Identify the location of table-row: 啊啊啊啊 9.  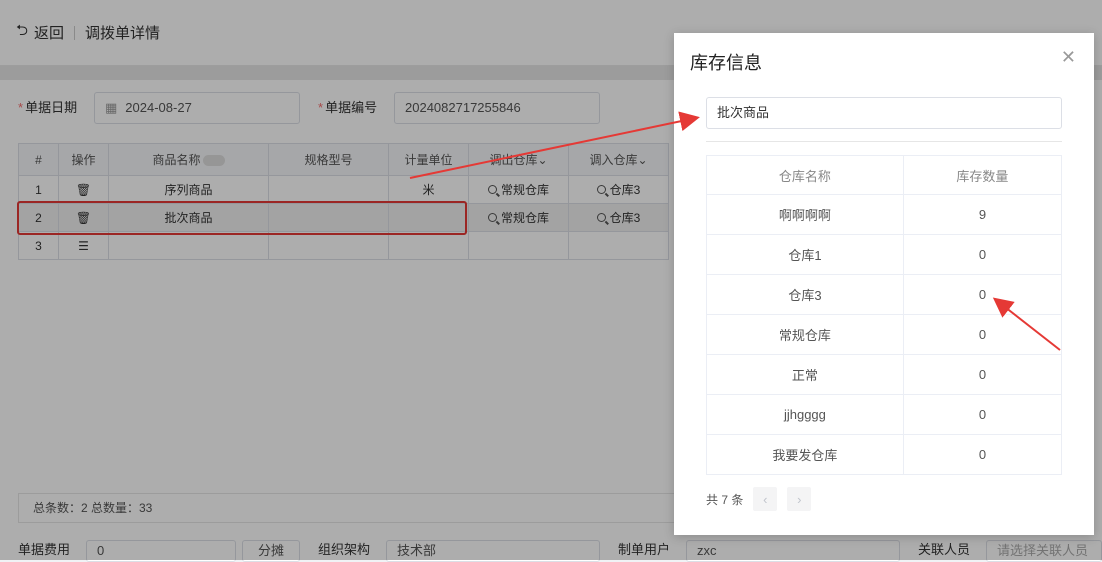
(884, 214).